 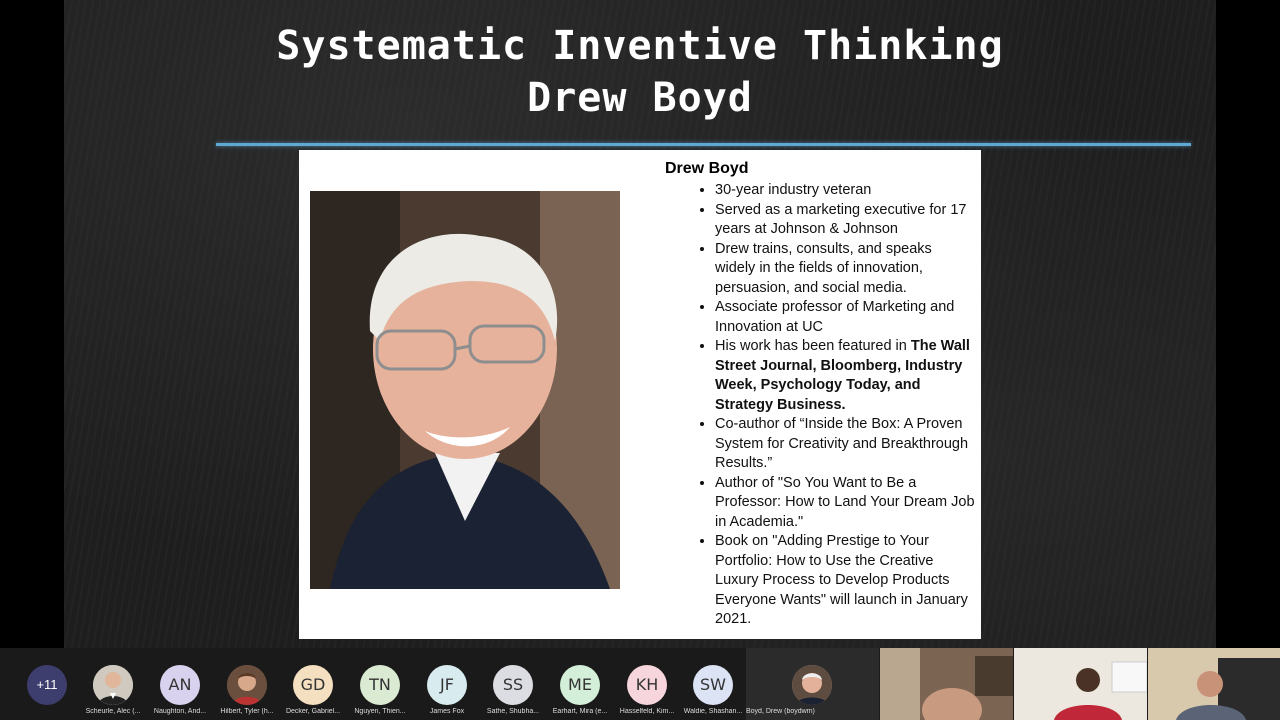 I want to click on avatar-initials: JF, so click(x=447, y=685).